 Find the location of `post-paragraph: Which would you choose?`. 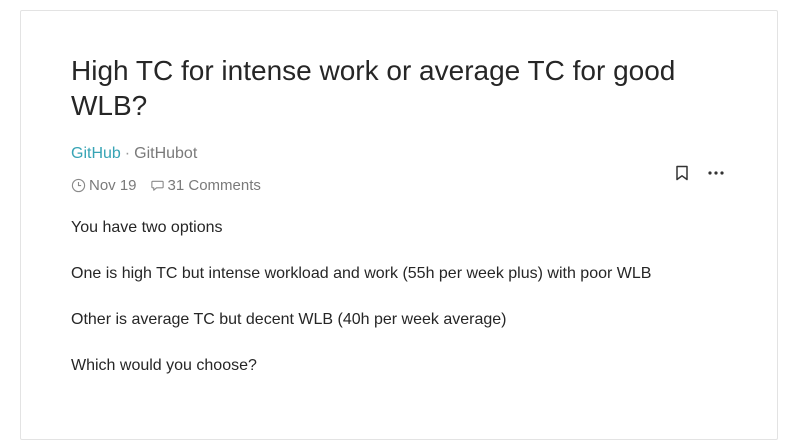

post-paragraph: Which would you choose? is located at coordinates (164, 365).